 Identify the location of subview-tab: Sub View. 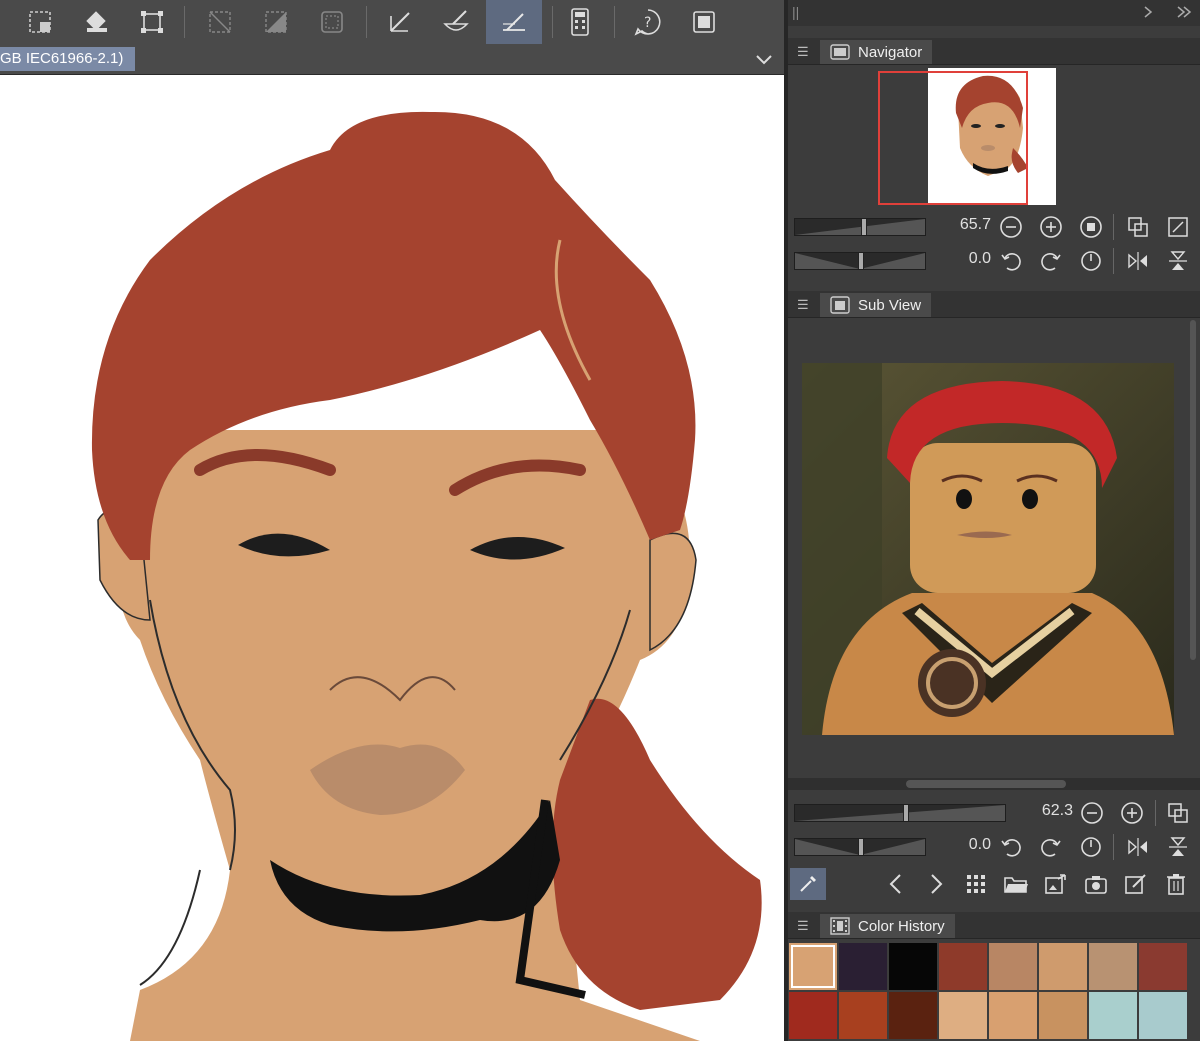
(876, 305).